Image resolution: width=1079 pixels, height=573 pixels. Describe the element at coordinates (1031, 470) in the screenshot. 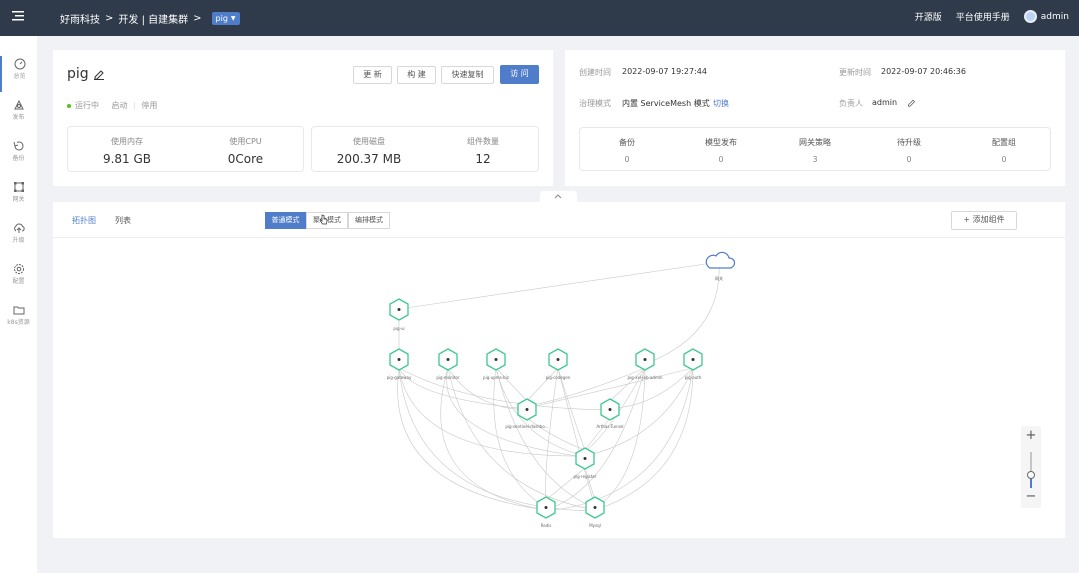

I see `zoom-slider-track` at that location.